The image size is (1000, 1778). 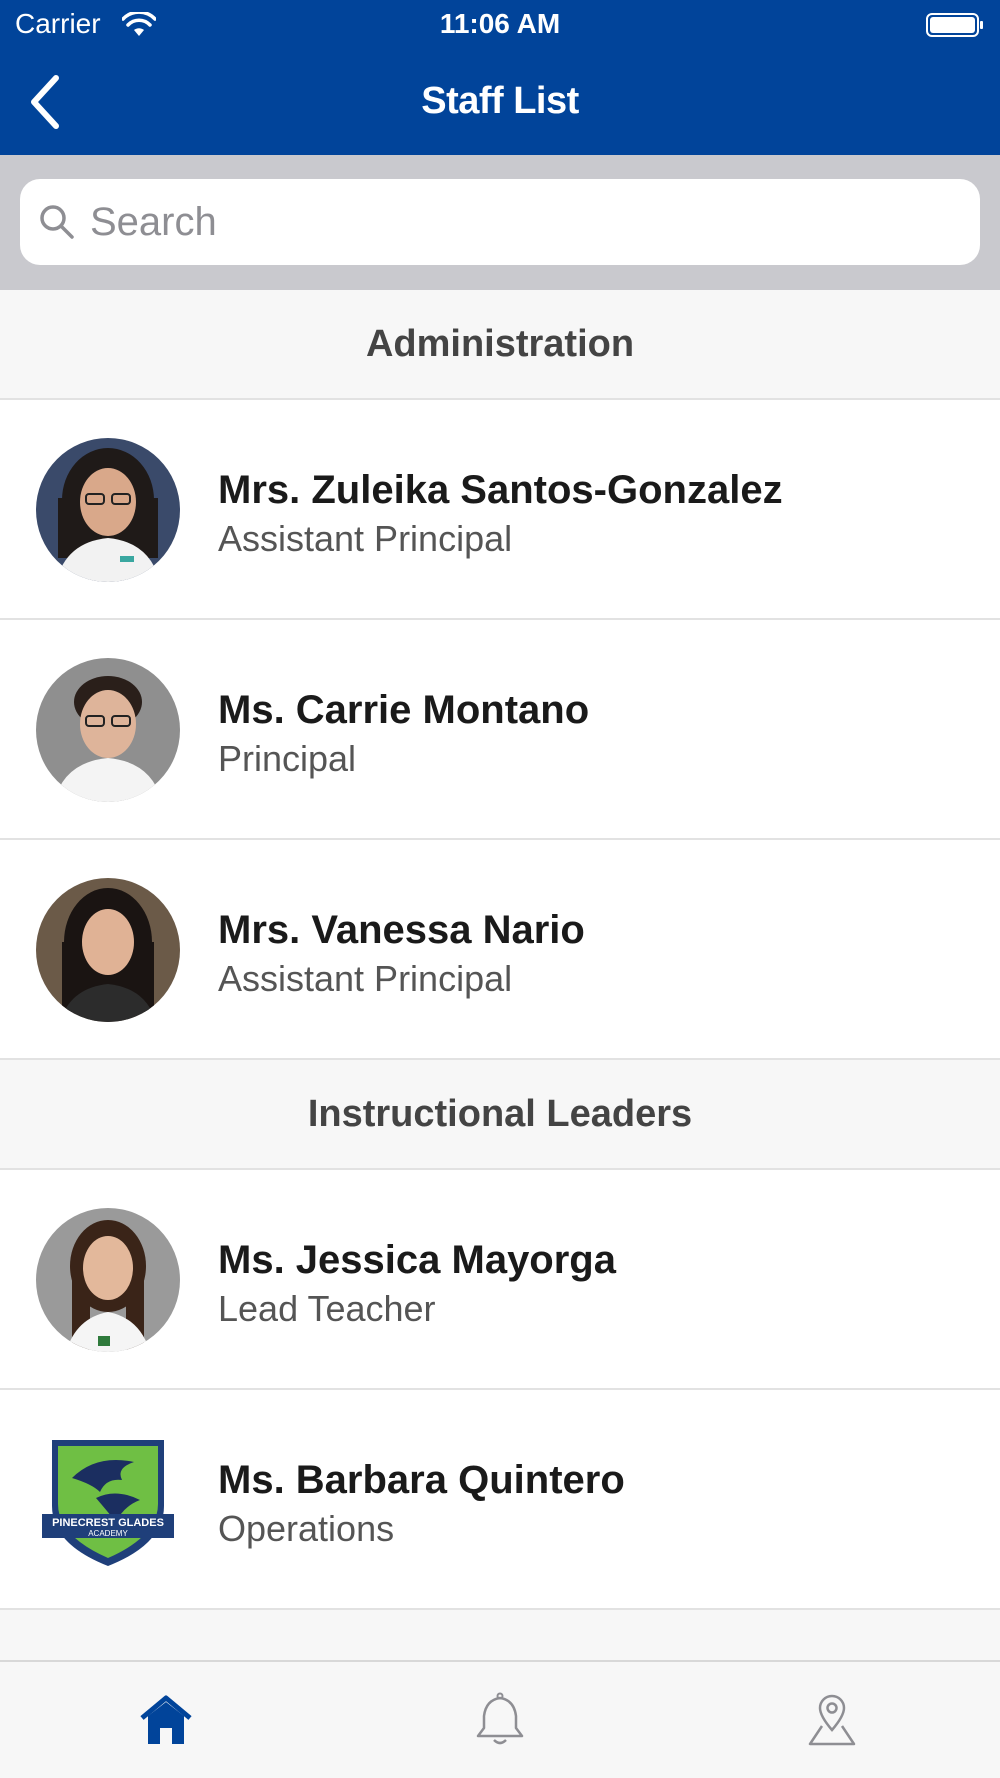 What do you see at coordinates (500, 345) in the screenshot?
I see `section-header-administration: Administration` at bounding box center [500, 345].